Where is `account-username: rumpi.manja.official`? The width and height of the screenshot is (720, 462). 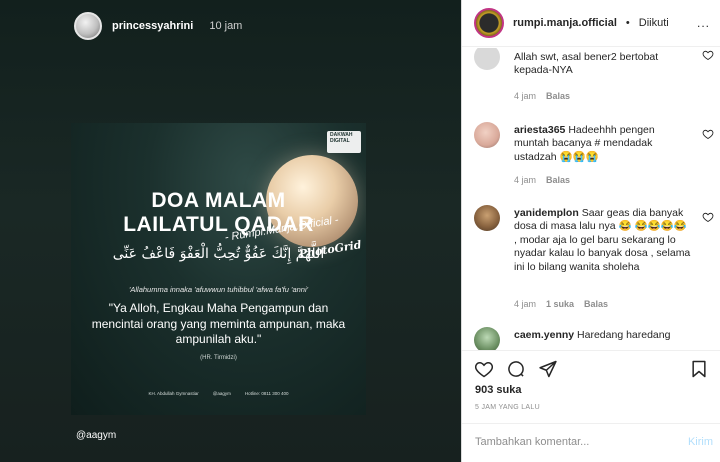 account-username: rumpi.manja.official is located at coordinates (565, 23).